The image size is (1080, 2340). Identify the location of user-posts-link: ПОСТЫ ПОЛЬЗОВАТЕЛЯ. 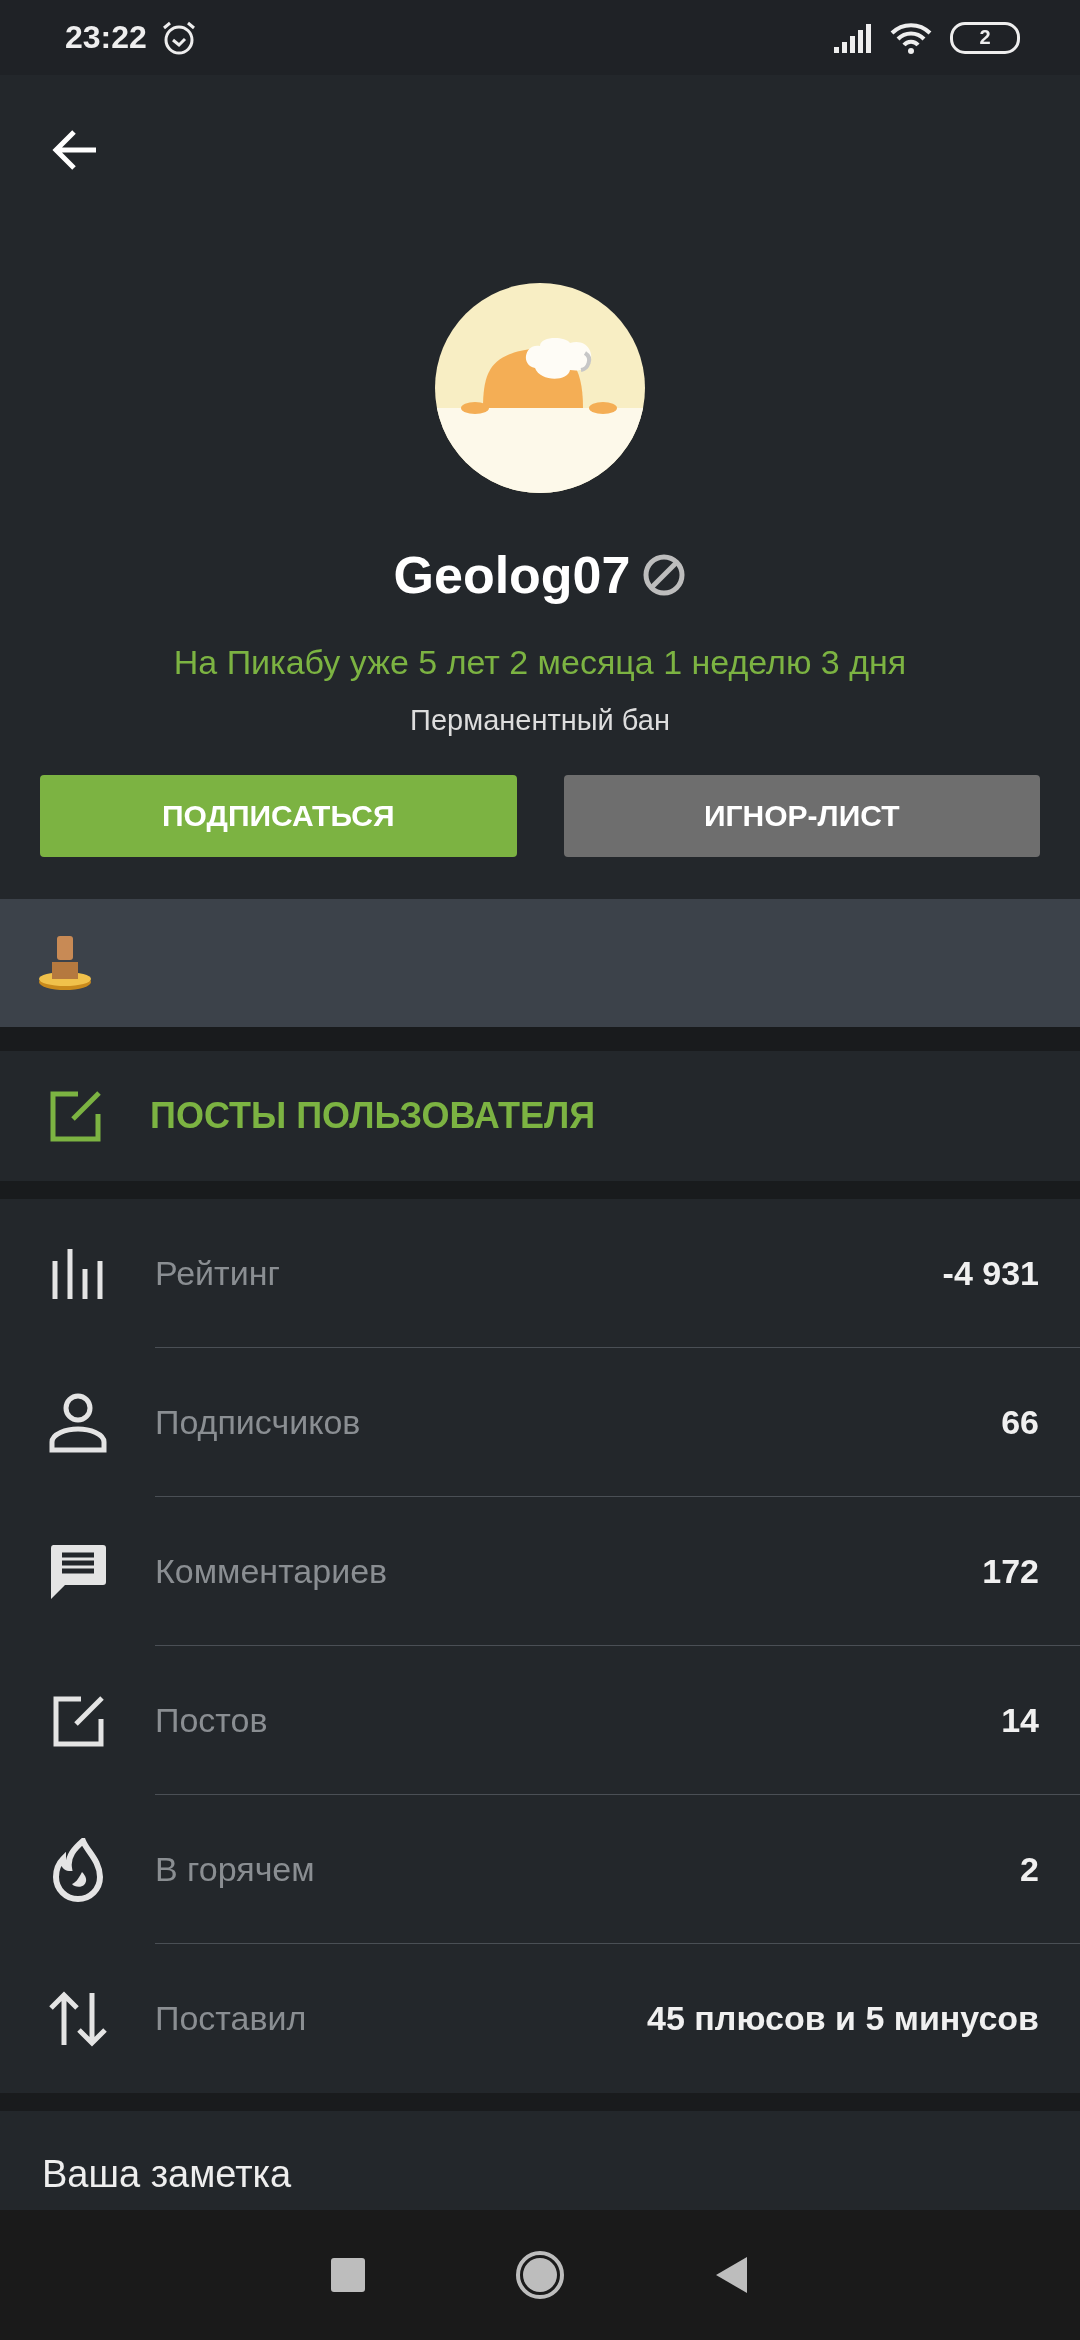
(373, 1116).